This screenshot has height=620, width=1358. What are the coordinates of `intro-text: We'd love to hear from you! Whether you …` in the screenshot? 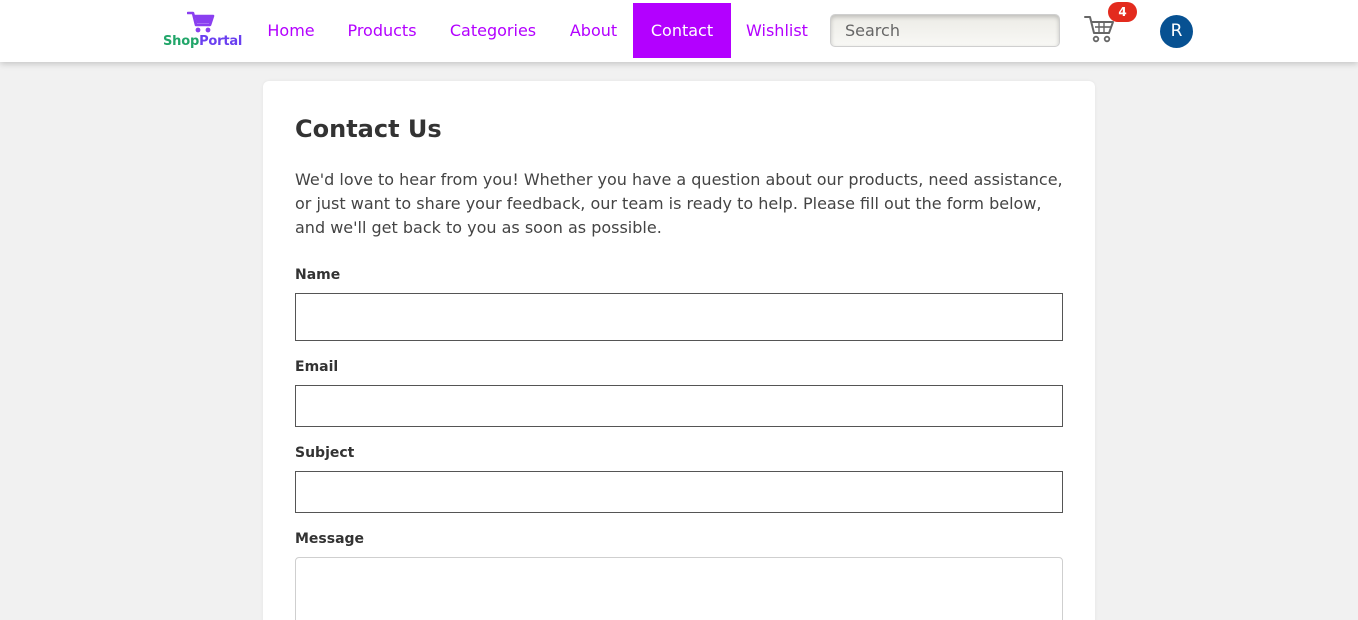 It's located at (679, 203).